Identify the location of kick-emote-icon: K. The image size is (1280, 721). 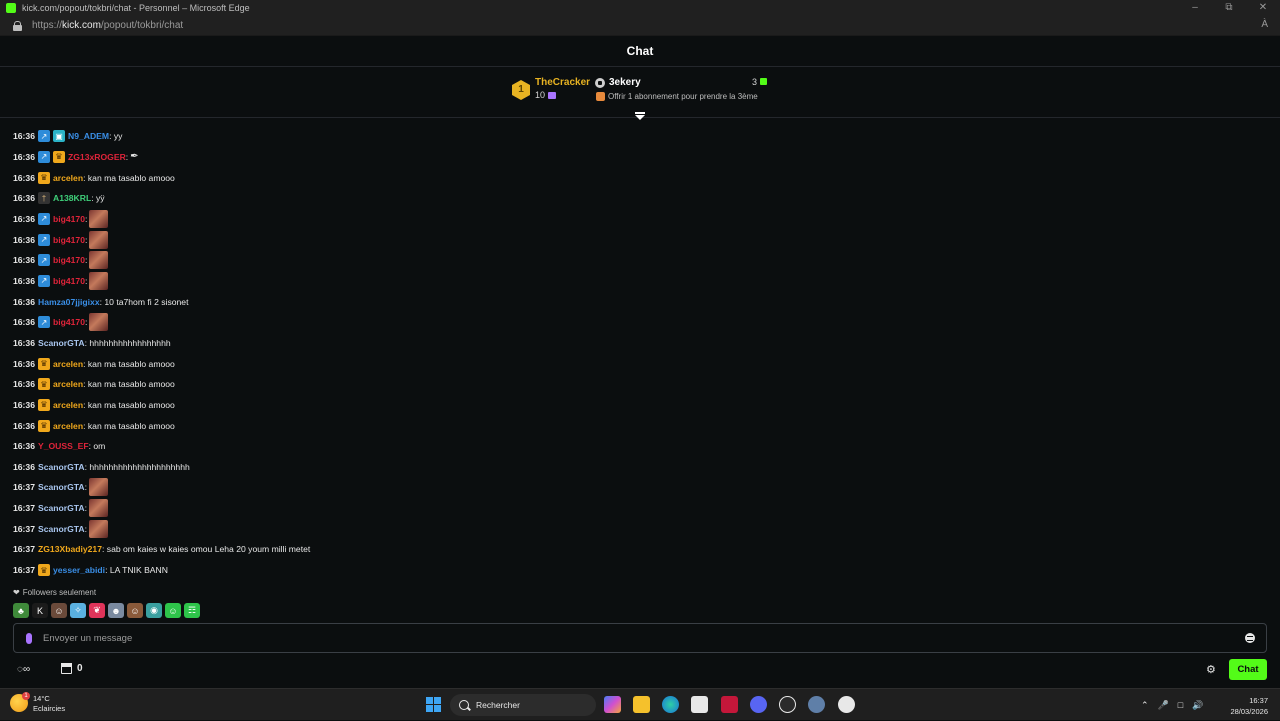
(40, 610).